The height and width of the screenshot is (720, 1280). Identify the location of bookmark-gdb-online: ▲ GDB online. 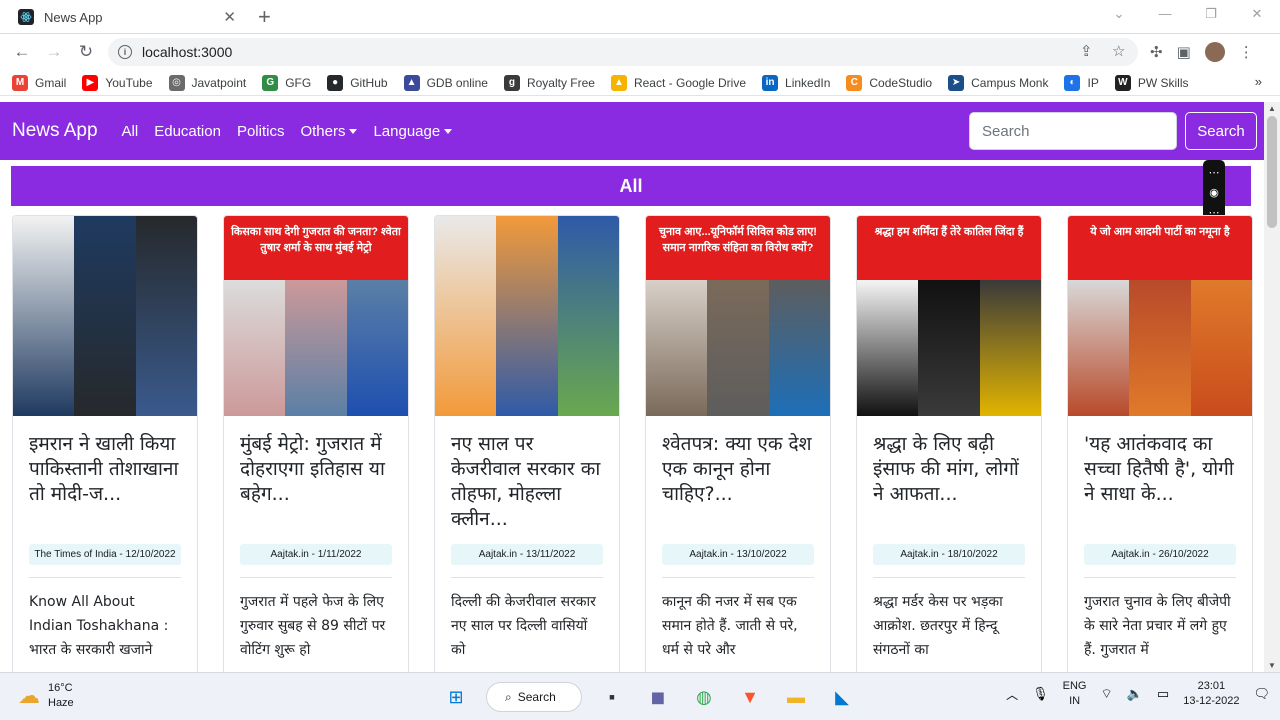
(445, 82).